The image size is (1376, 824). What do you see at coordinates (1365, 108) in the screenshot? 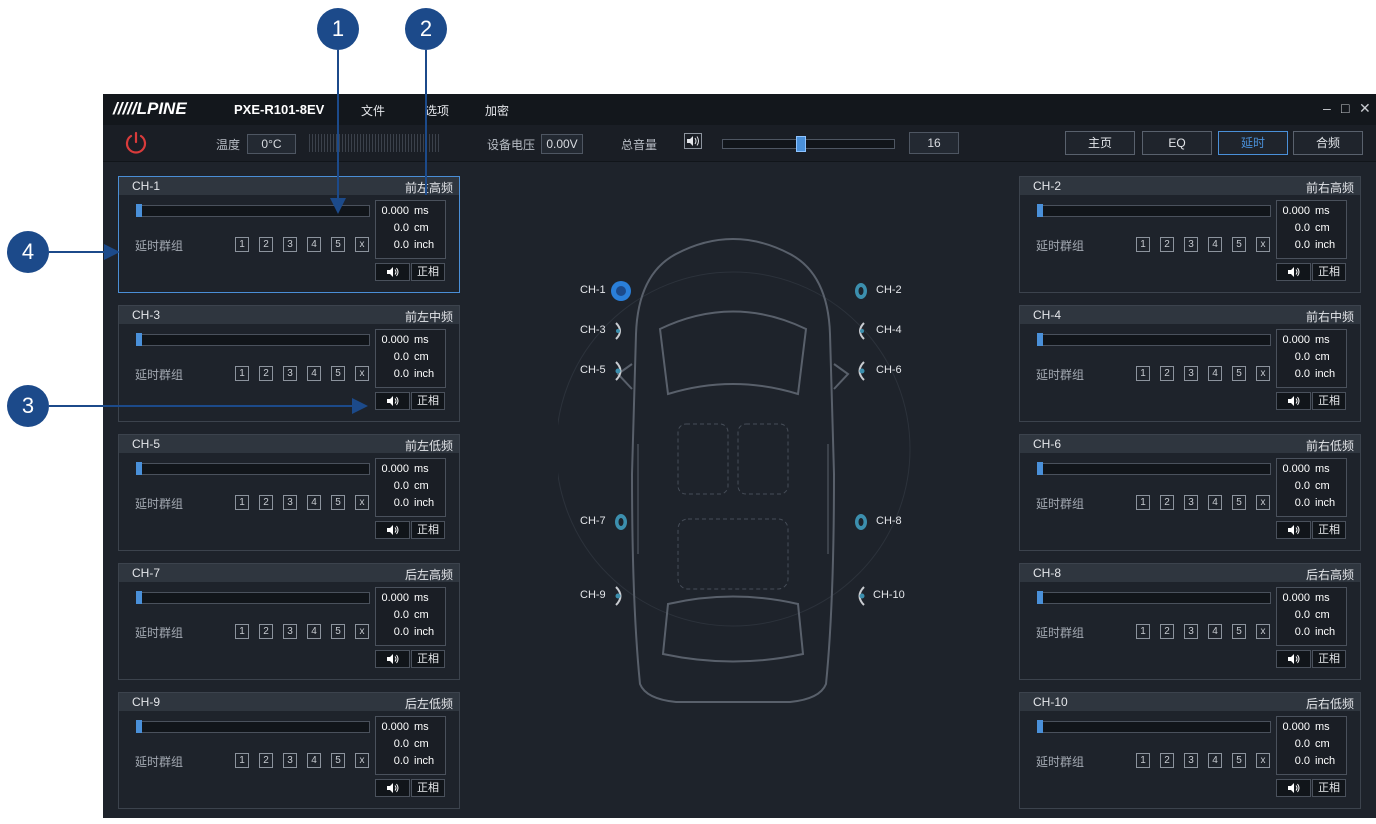
I see `close-icon: ✕` at bounding box center [1365, 108].